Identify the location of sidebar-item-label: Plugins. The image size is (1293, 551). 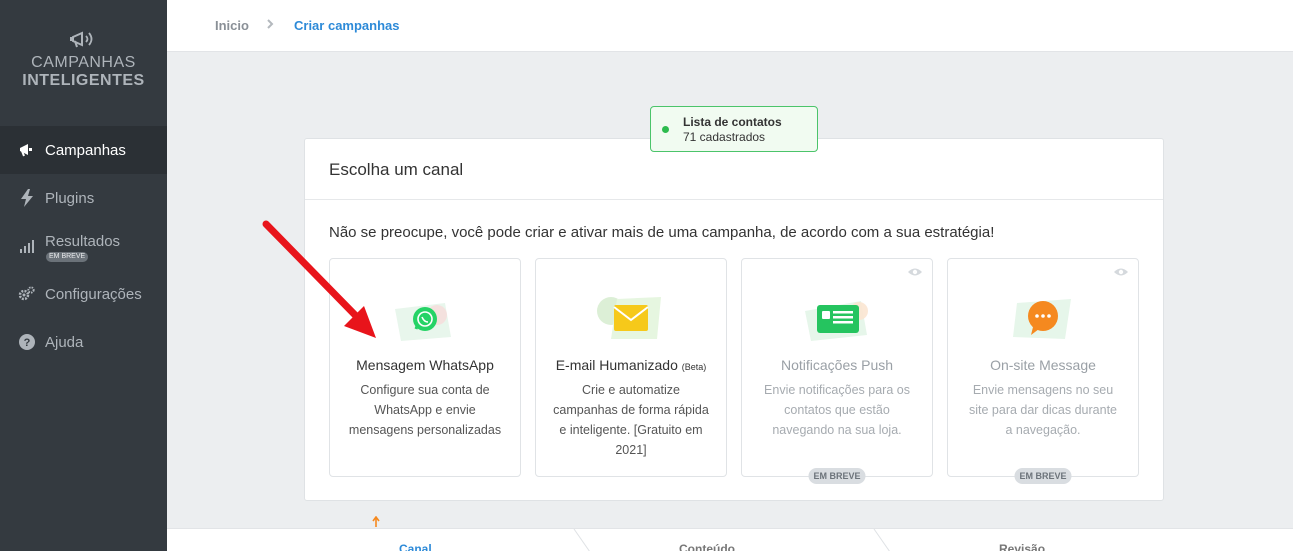
(70, 198).